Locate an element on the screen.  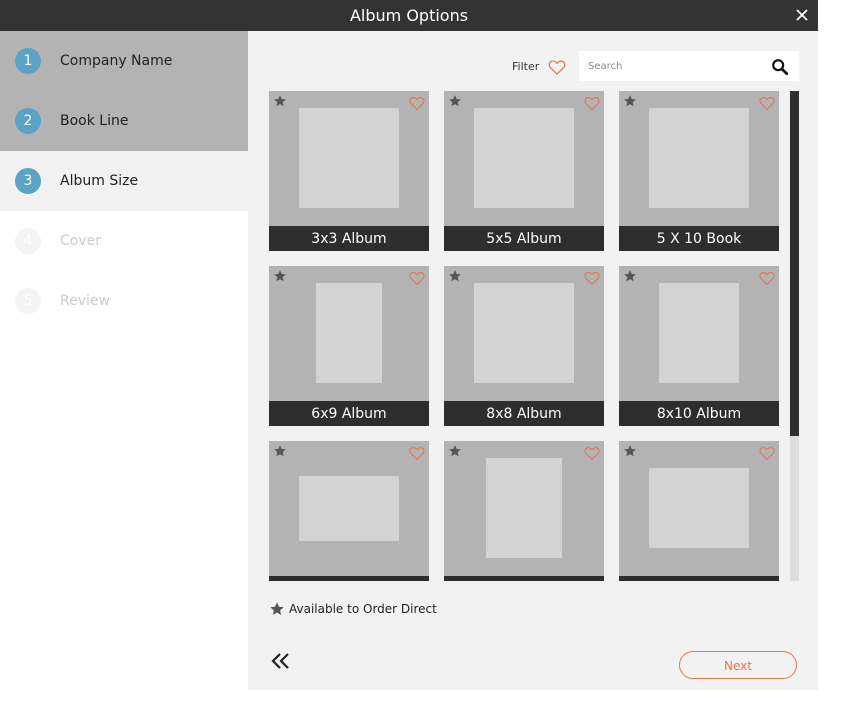
step-label: Album Size is located at coordinates (99, 181).